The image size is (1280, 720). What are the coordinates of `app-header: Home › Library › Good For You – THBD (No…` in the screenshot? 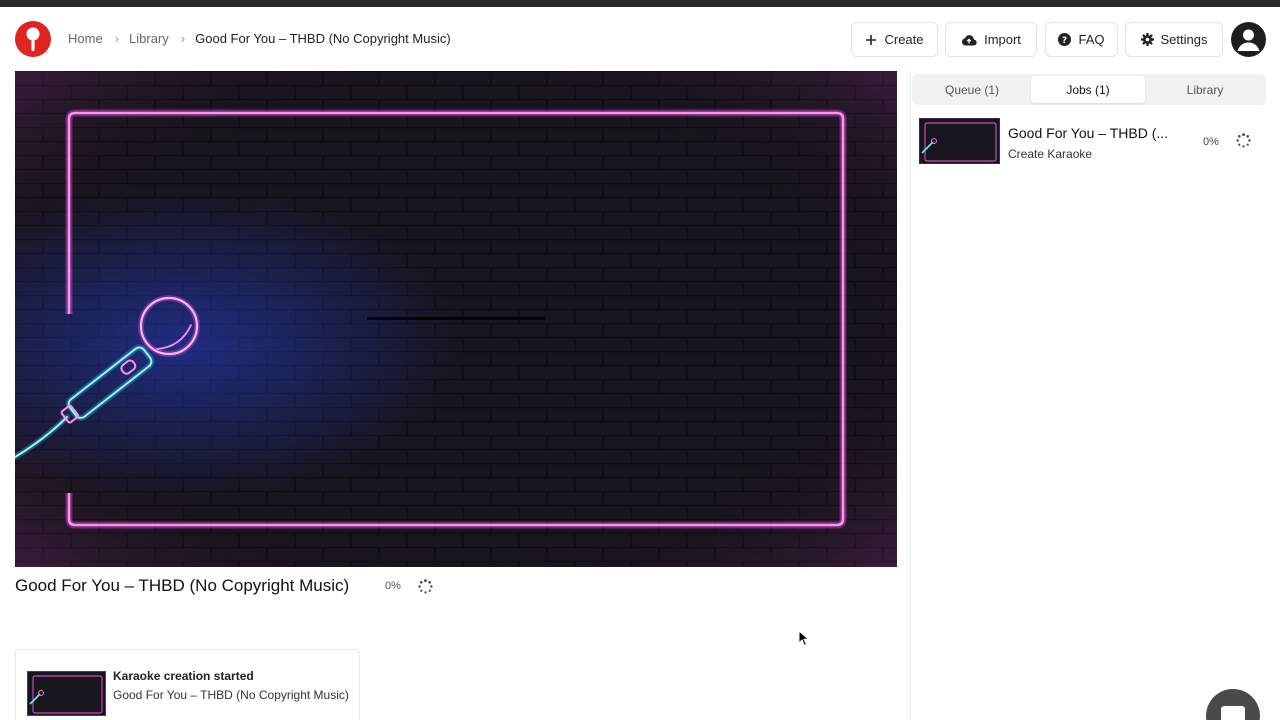 It's located at (640, 39).